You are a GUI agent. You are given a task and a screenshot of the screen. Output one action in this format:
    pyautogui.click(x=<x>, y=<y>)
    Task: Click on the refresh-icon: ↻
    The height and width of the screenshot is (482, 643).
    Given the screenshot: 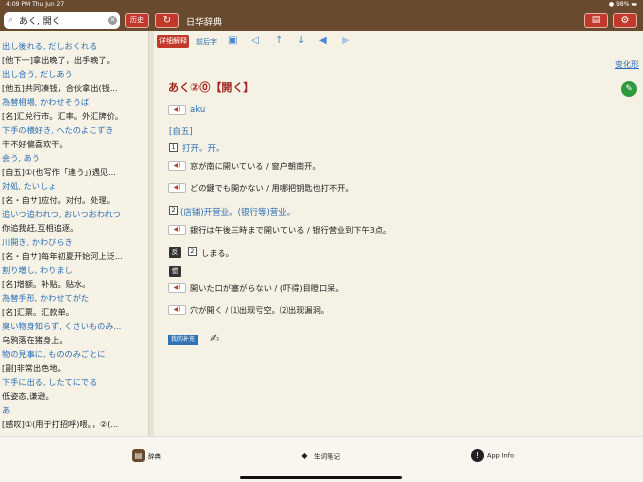 What is the action you would take?
    pyautogui.click(x=167, y=20)
    